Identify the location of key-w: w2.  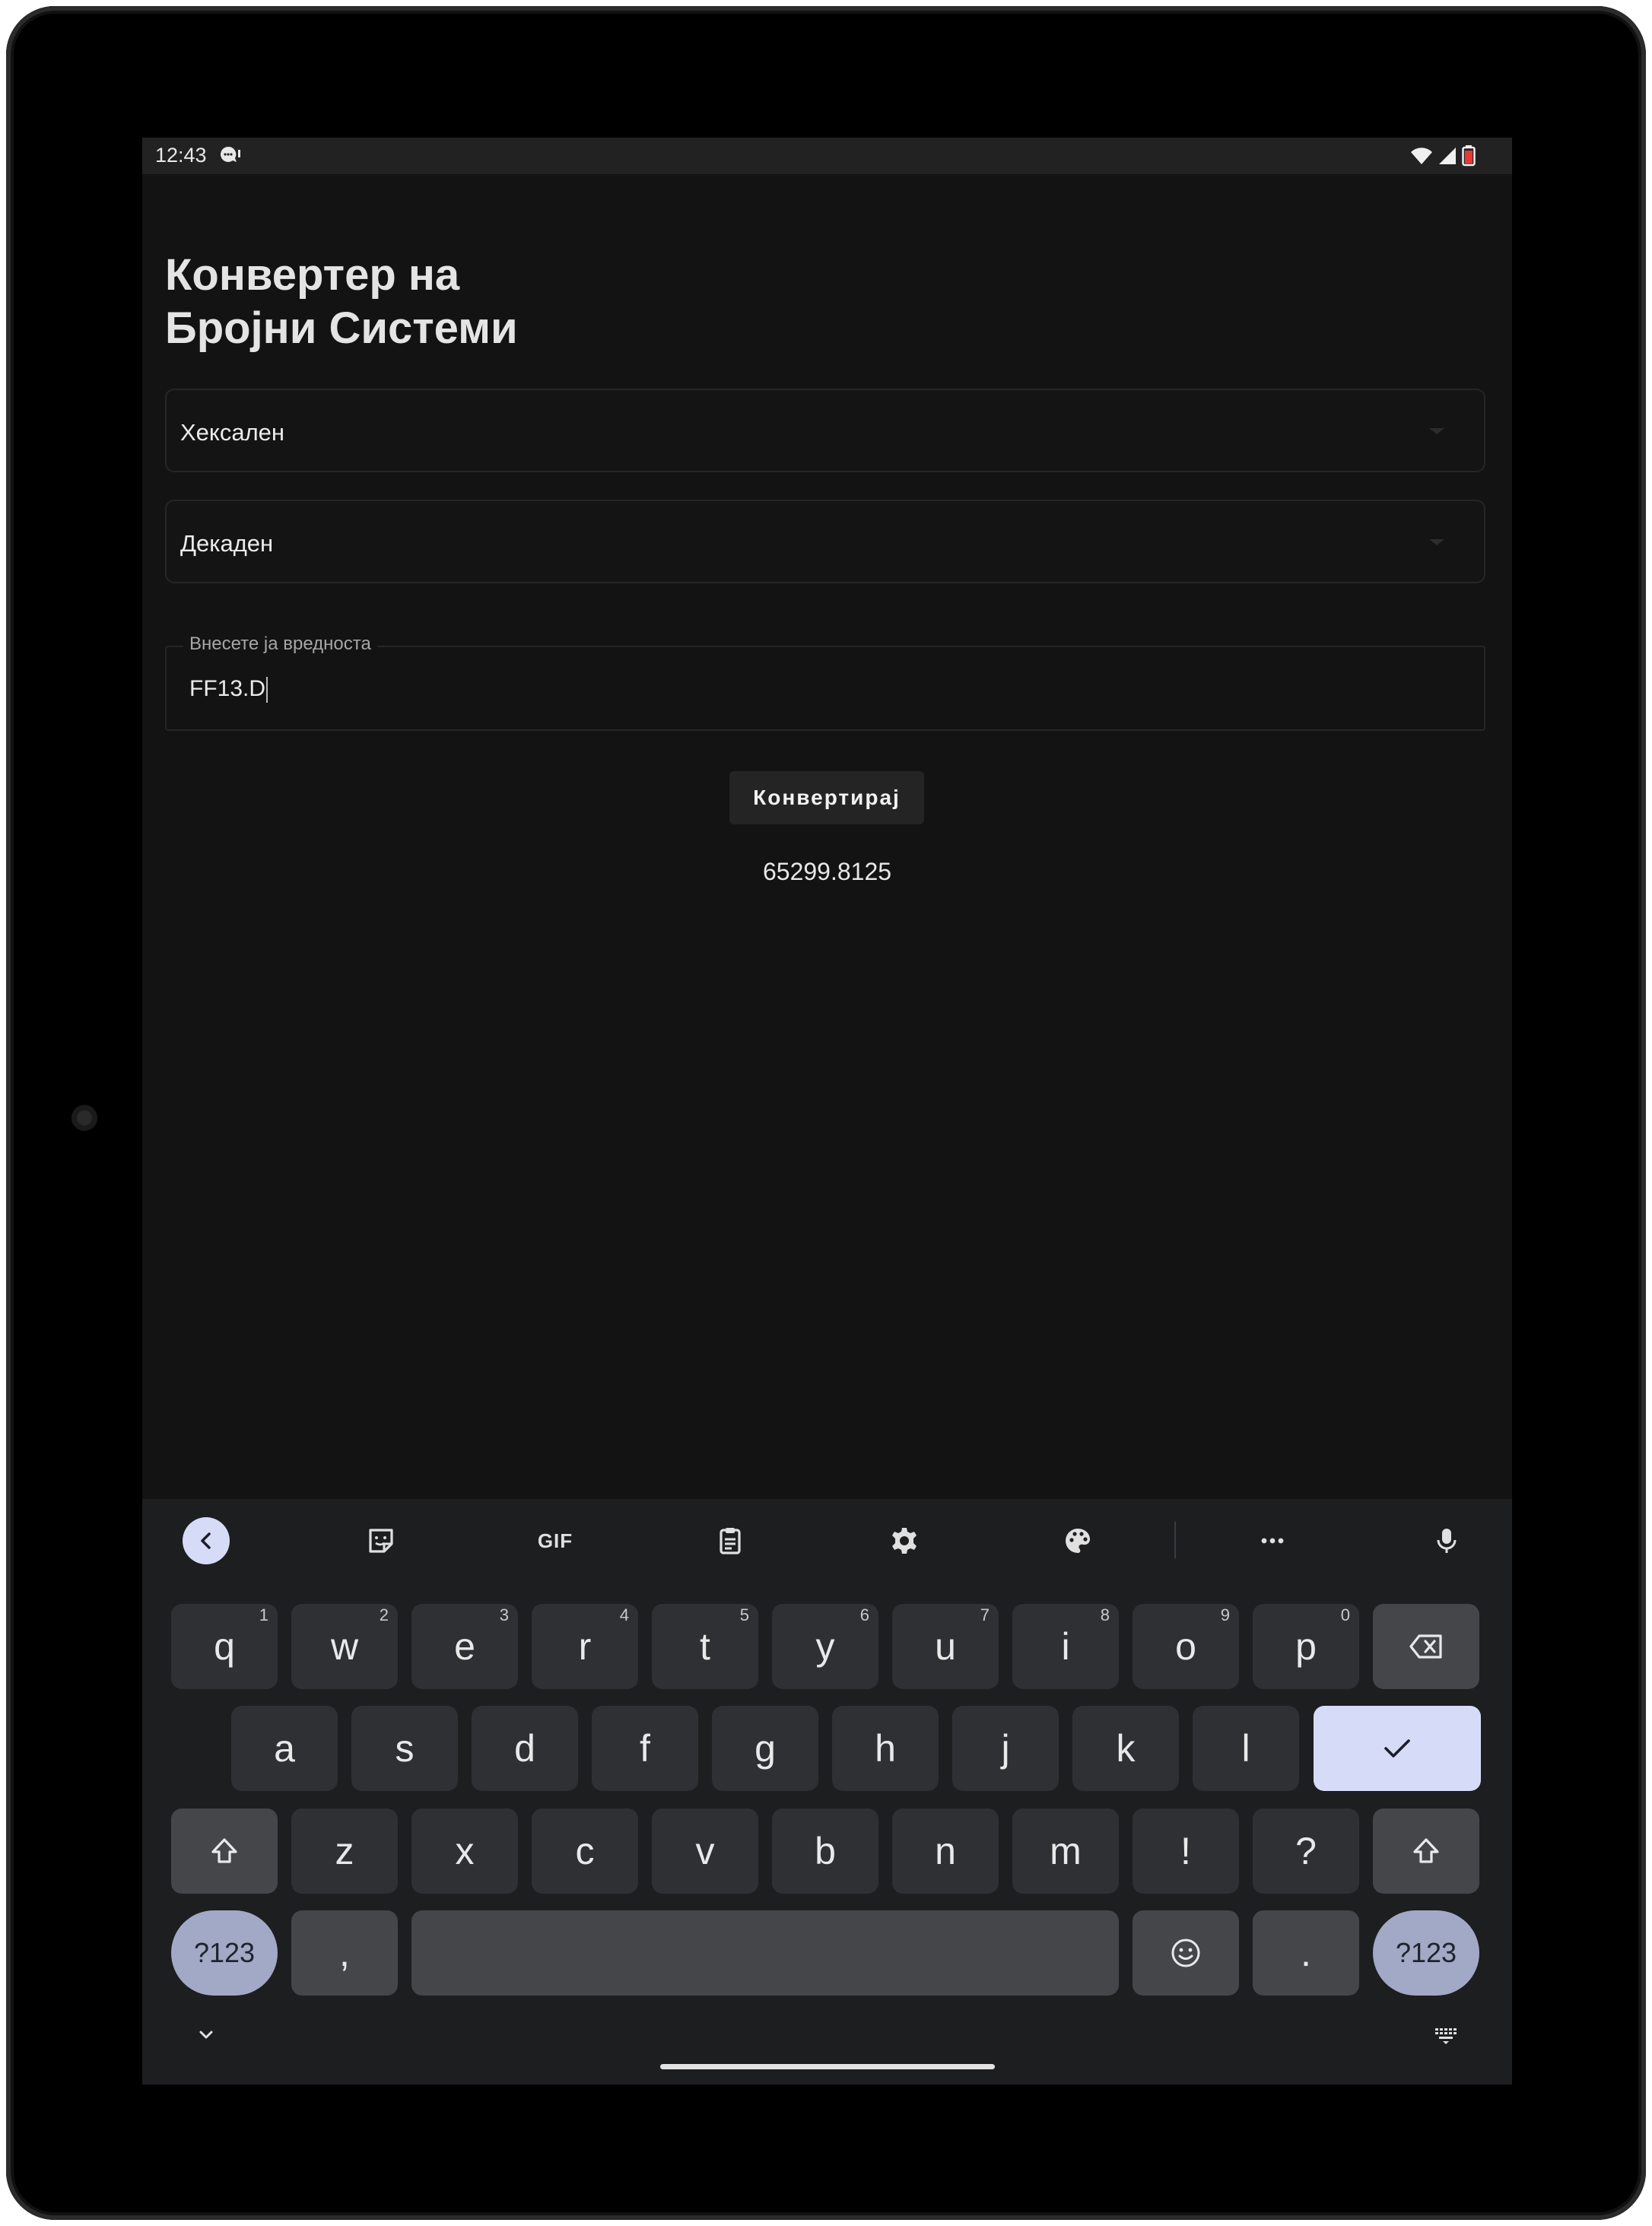
(344, 1647).